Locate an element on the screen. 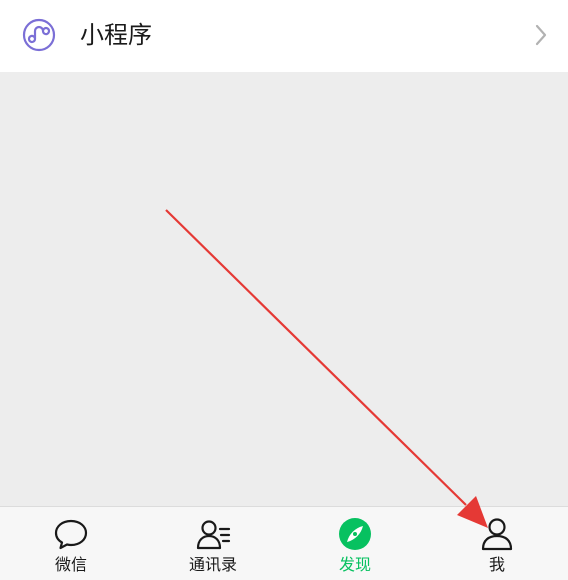  tab-discover-label: 发现 is located at coordinates (354, 564).